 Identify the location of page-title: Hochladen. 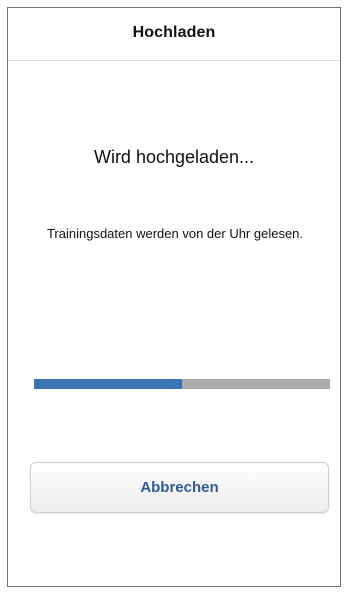
(174, 32).